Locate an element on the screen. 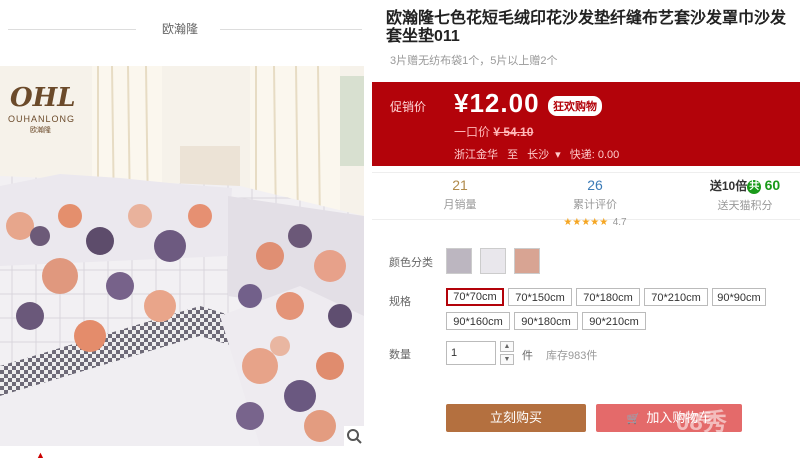  points-label: 送天猫积分 is located at coordinates (745, 206).